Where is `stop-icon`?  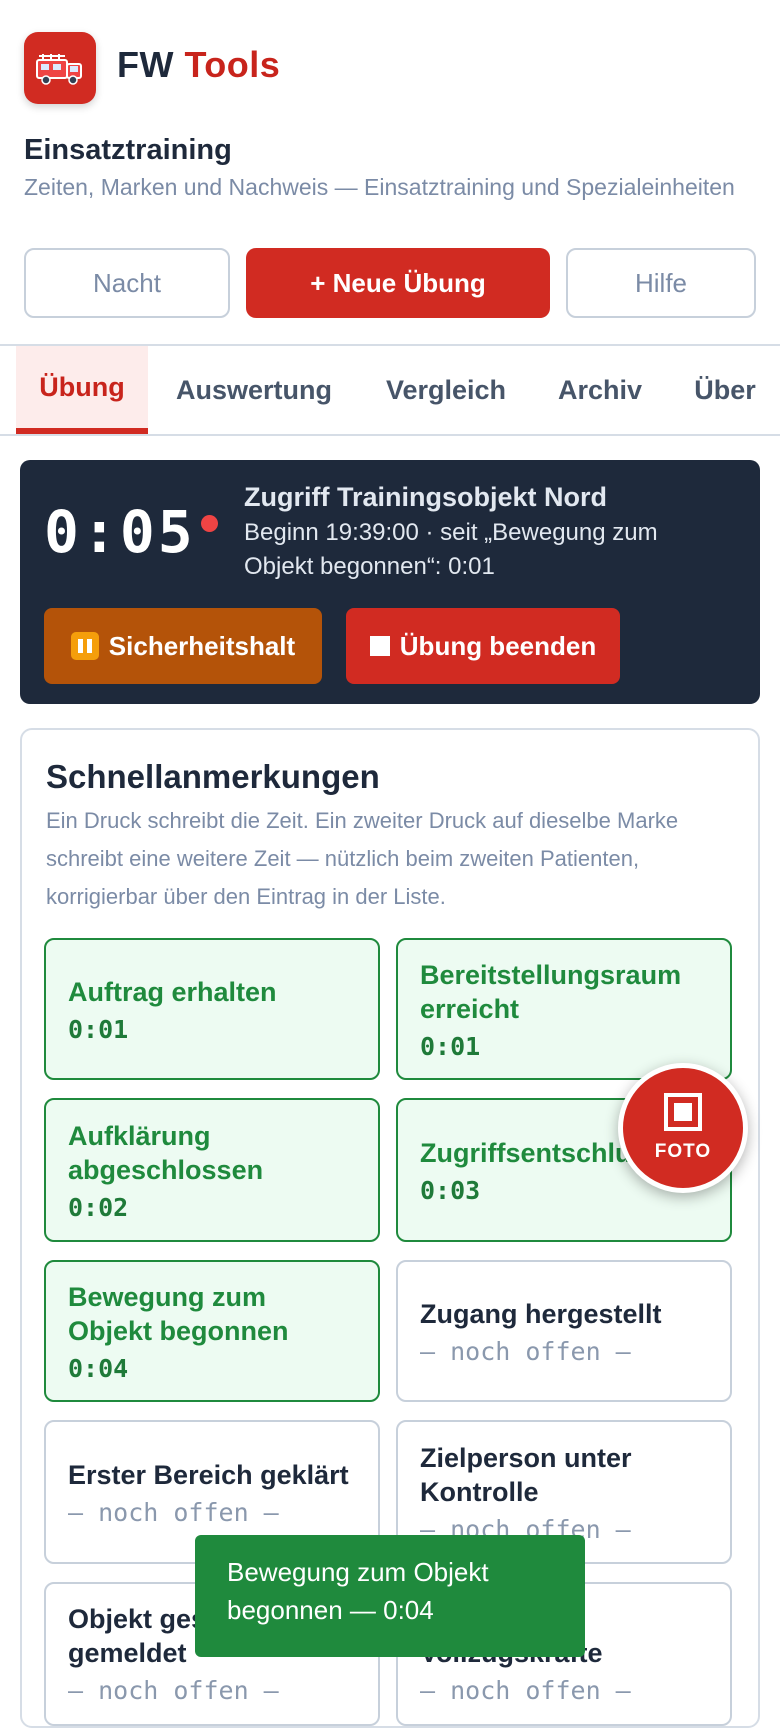 stop-icon is located at coordinates (379, 646).